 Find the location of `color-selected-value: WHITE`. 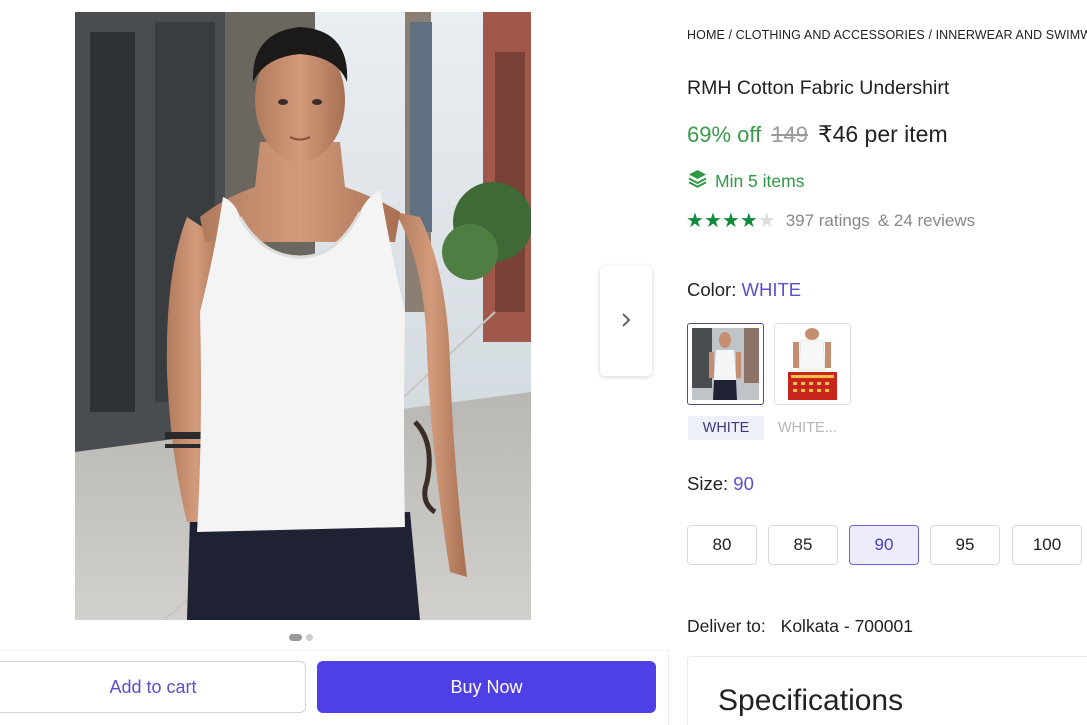

color-selected-value: WHITE is located at coordinates (771, 289).